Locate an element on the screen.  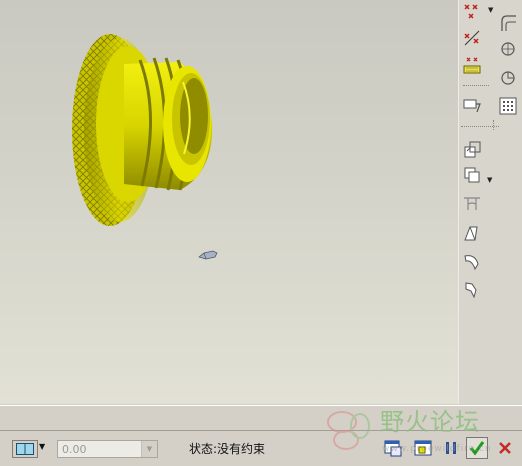
status-text: 状态:没有约束 is located at coordinates (227, 449).